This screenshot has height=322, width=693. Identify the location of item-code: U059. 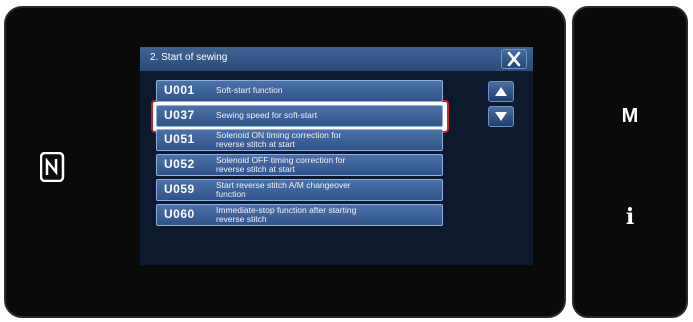
(179, 189).